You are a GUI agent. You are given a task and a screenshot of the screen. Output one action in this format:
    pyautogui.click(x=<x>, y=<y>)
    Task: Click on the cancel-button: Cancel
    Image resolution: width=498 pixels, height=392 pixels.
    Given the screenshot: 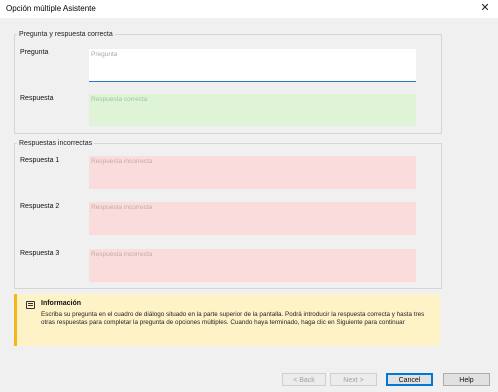 What is the action you would take?
    pyautogui.click(x=409, y=379)
    